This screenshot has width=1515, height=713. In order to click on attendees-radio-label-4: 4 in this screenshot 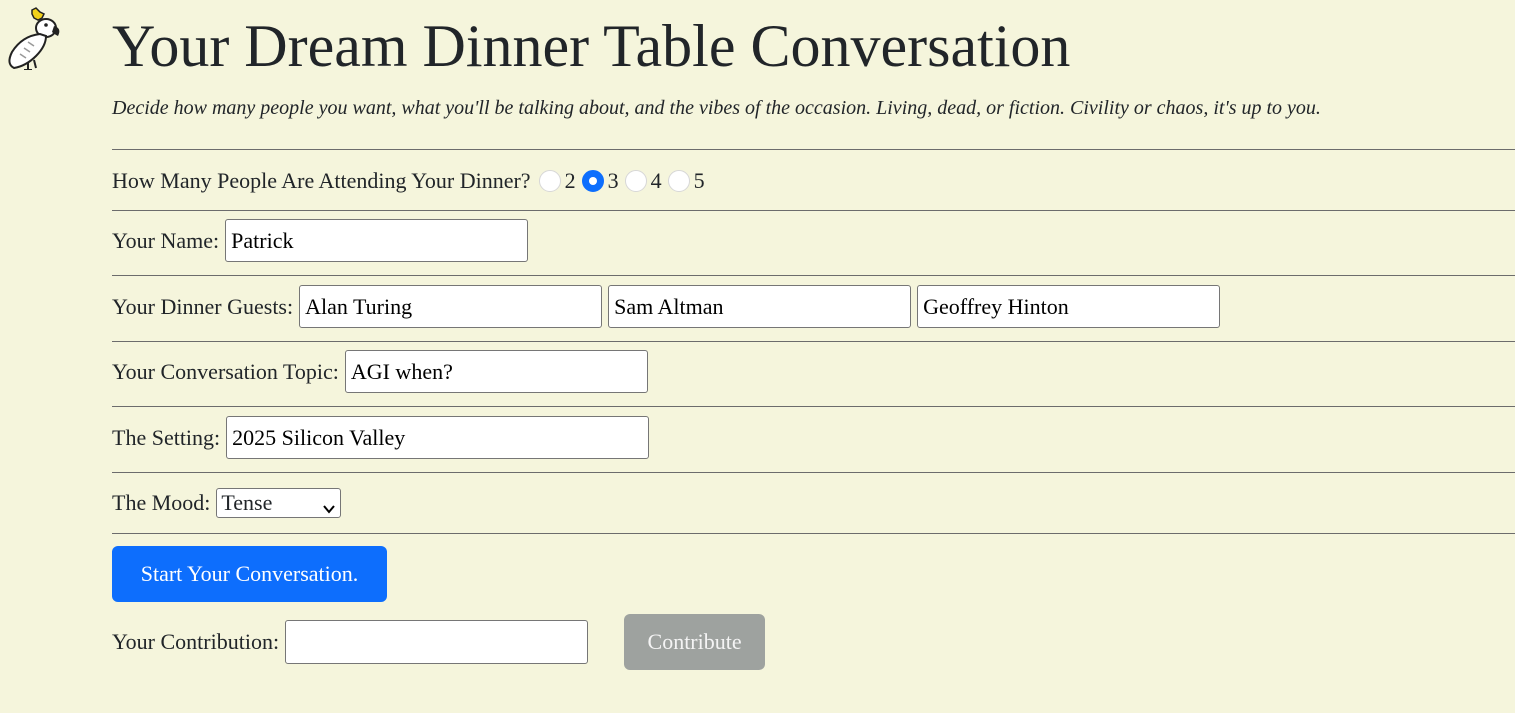, I will do `click(656, 180)`.